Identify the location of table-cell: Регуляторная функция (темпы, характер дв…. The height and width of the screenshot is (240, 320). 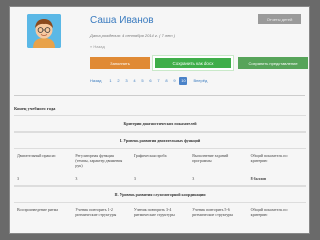
(99, 160).